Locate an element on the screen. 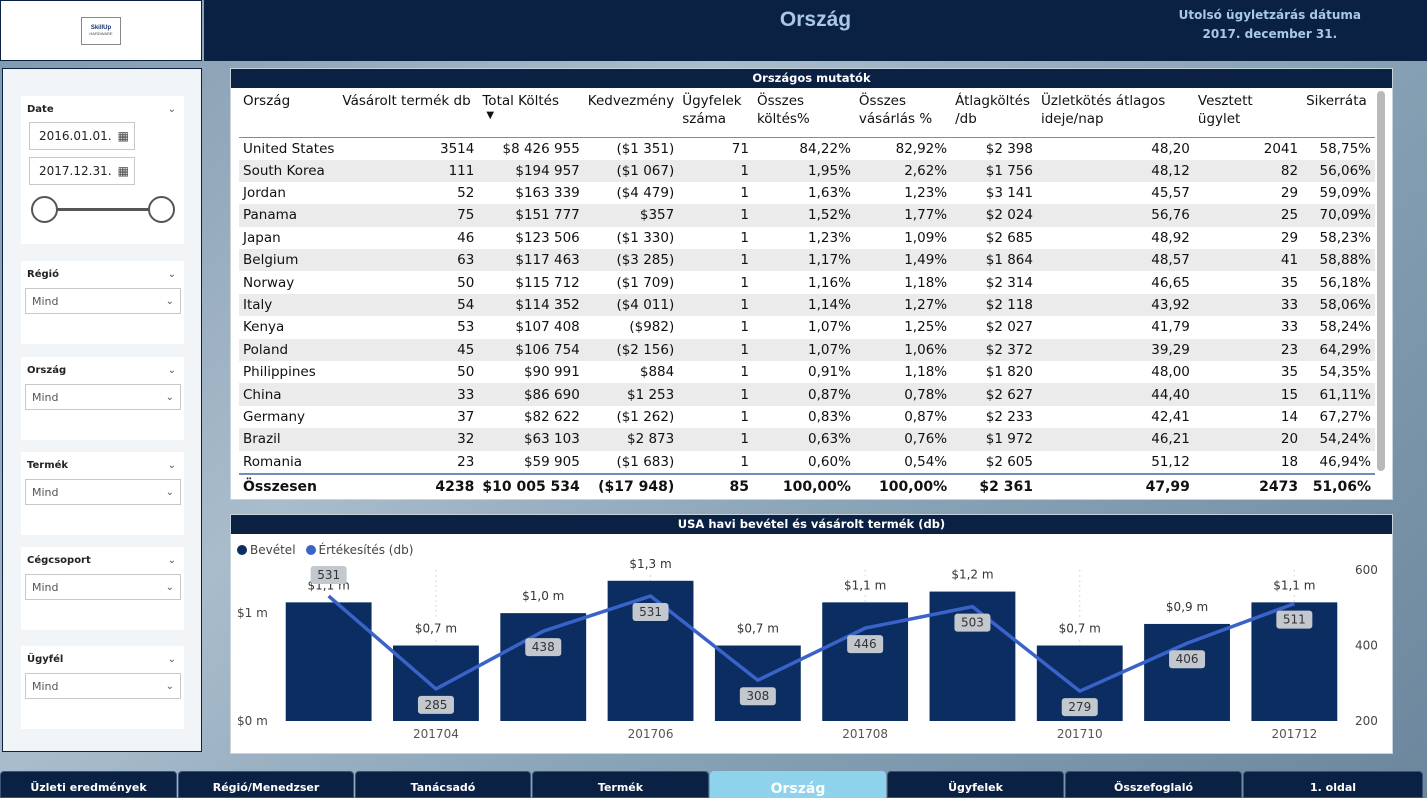  sort-descending-icon: ▼ is located at coordinates (490, 115).